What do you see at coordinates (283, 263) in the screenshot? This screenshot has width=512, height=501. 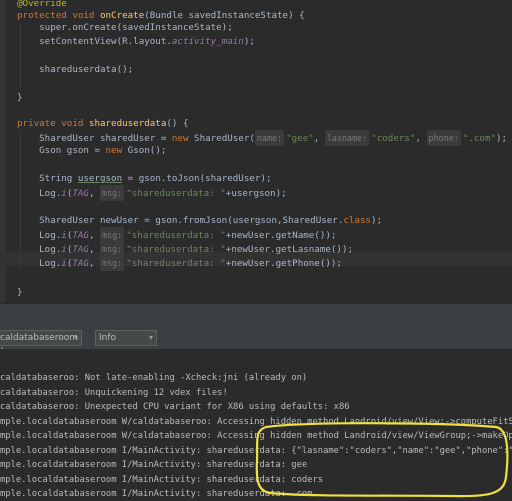 I see `code-token: +newUser.getPhone());` at bounding box center [283, 263].